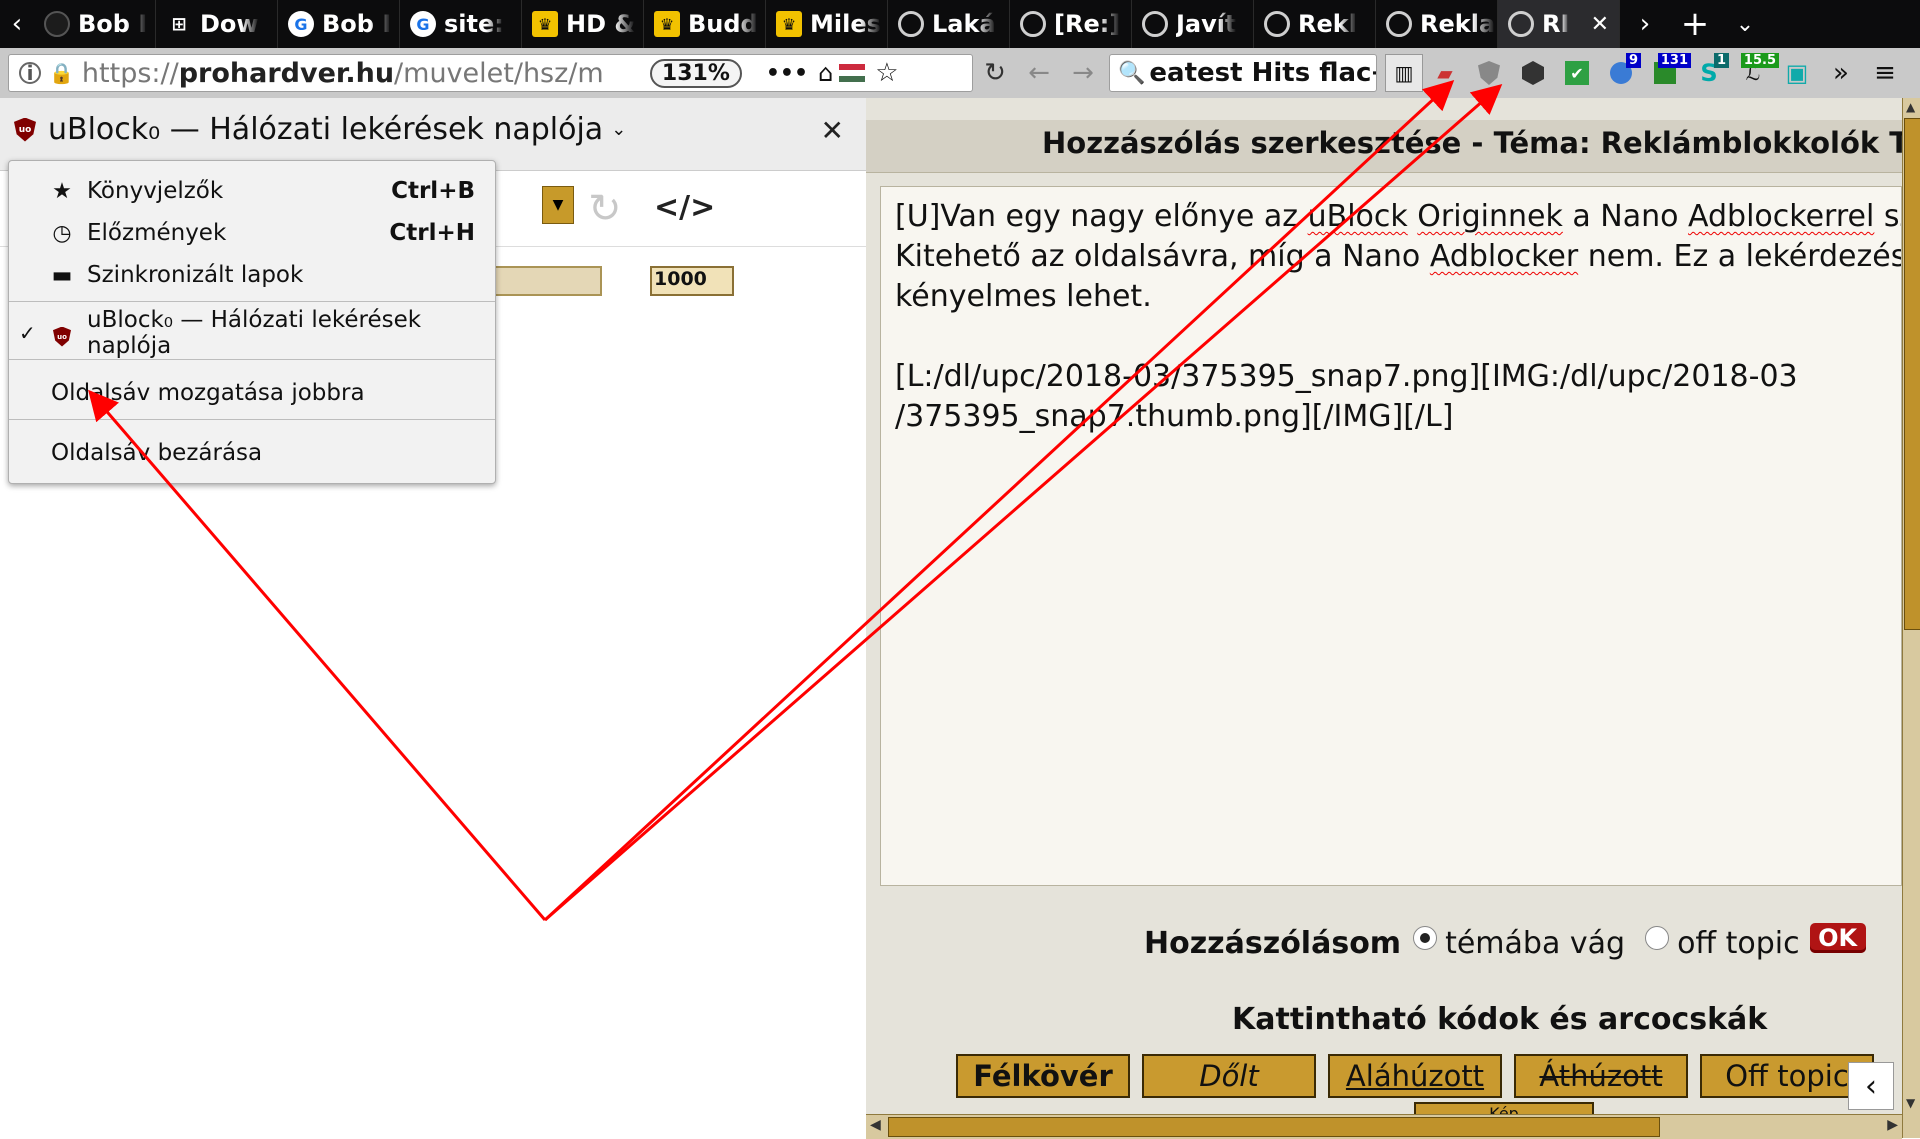 The image size is (1920, 1139). Describe the element at coordinates (195, 275) in the screenshot. I see `menu-label: Szinkronizált lapok` at that location.